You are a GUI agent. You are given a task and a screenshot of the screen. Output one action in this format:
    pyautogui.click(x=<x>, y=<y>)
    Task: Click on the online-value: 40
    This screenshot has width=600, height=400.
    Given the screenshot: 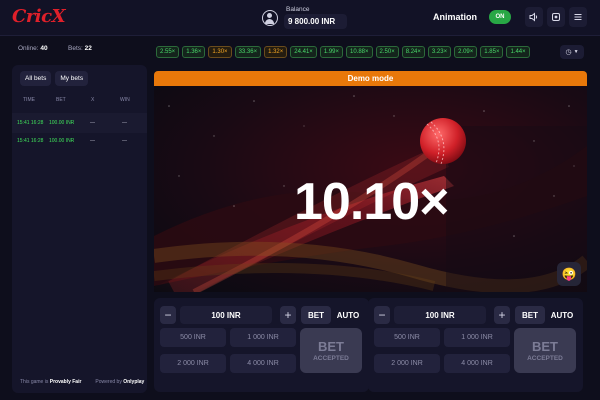 What is the action you would take?
    pyautogui.click(x=44, y=48)
    